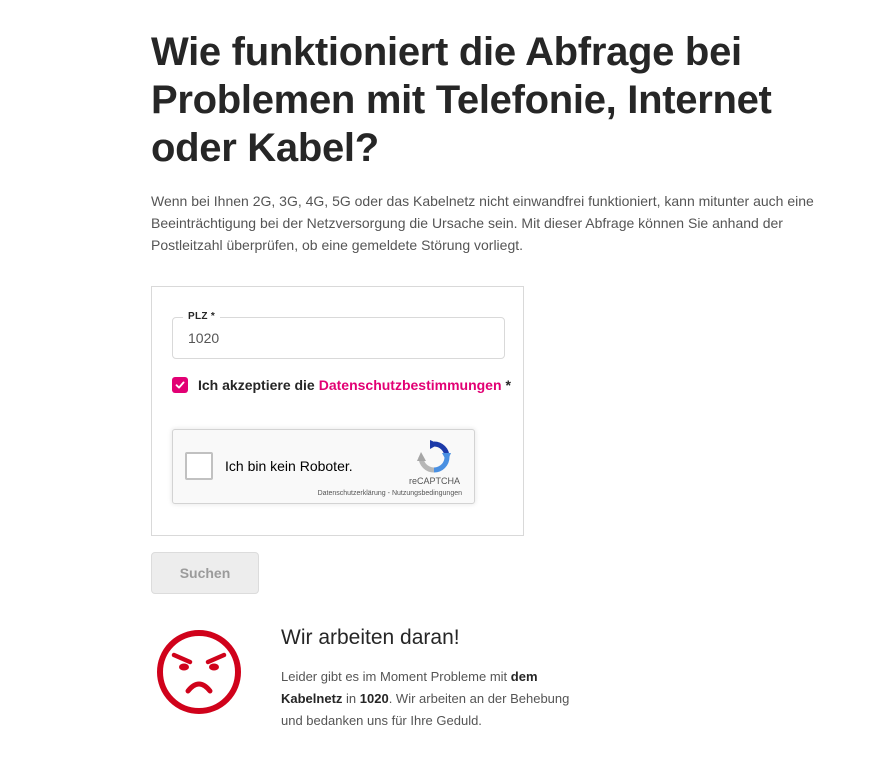  I want to click on plz-field: PLZ *, so click(338, 334).